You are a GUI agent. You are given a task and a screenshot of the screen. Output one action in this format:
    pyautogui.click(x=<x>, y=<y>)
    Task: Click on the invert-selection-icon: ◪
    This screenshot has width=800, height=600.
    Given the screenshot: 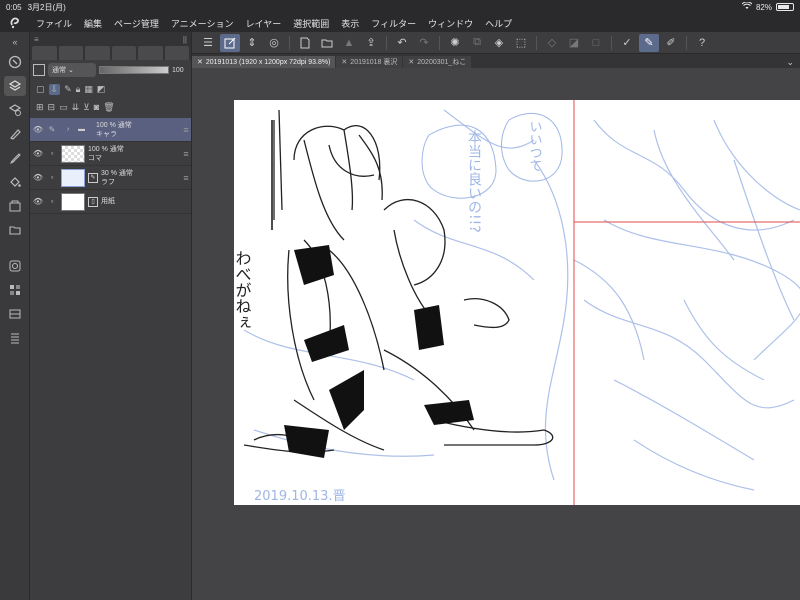 What is the action you would take?
    pyautogui.click(x=574, y=43)
    